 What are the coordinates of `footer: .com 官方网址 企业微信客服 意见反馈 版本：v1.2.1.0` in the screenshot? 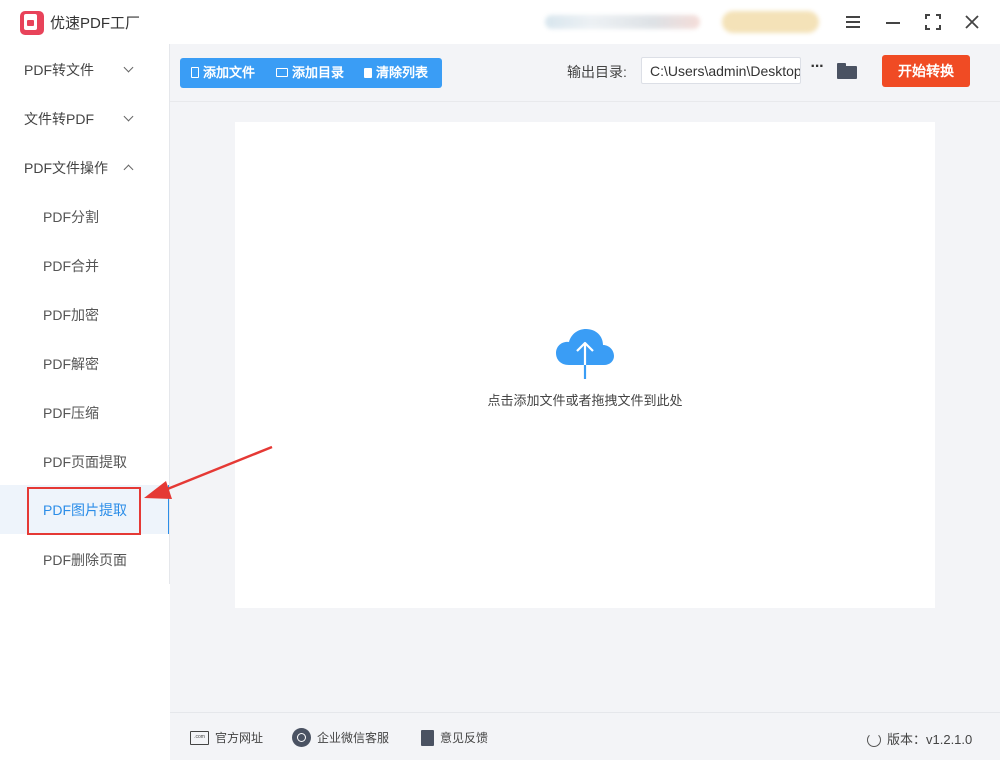 It's located at (585, 736).